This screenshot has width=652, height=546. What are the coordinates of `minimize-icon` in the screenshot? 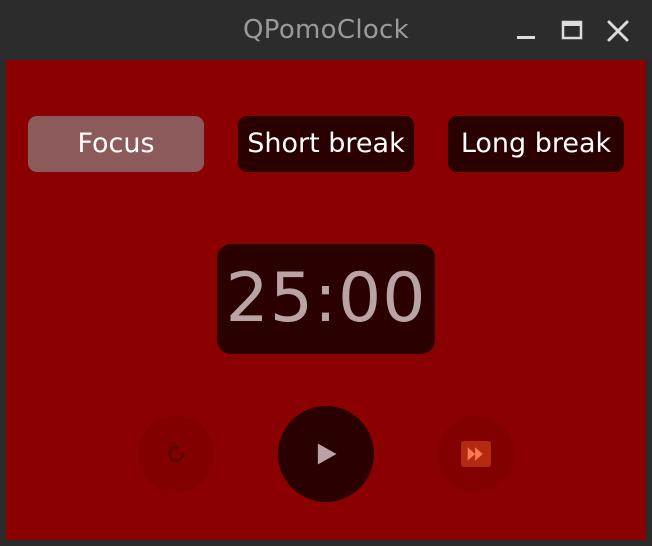 It's located at (526, 37).